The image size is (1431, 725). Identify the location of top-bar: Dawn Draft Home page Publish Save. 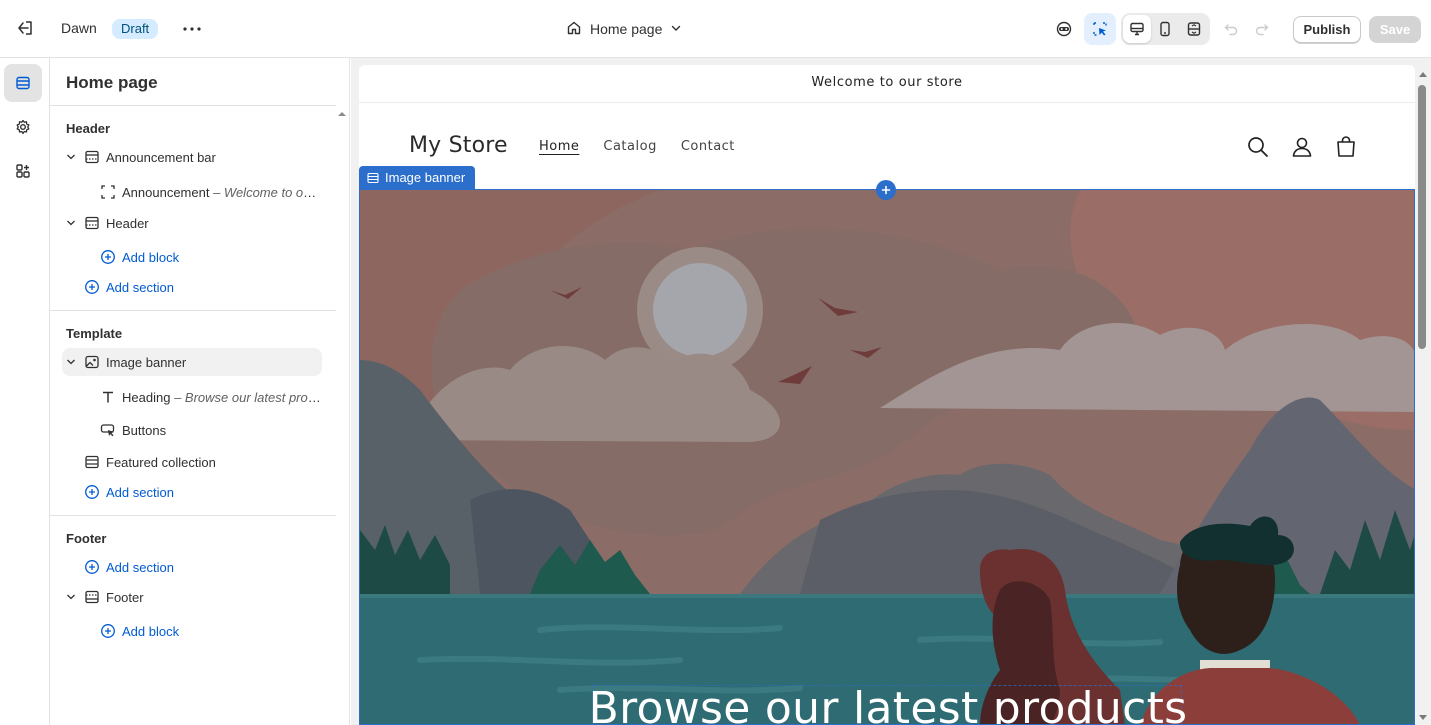
(715, 29).